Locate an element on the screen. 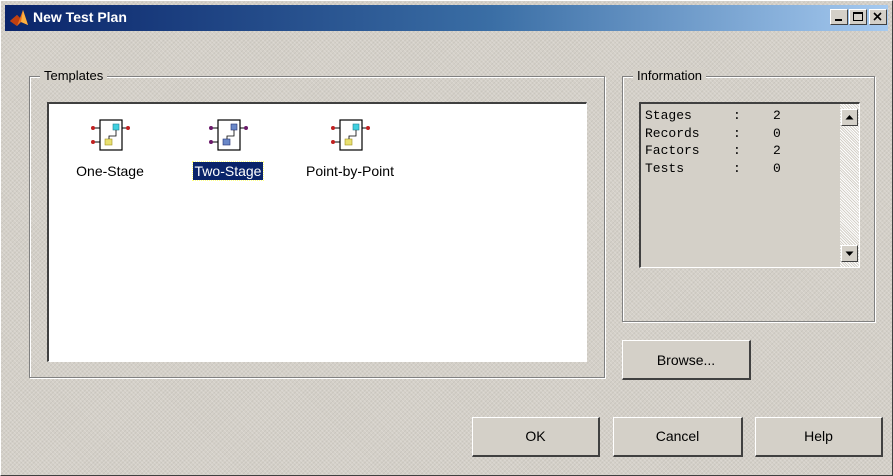  arrow-up-icon is located at coordinates (849, 117).